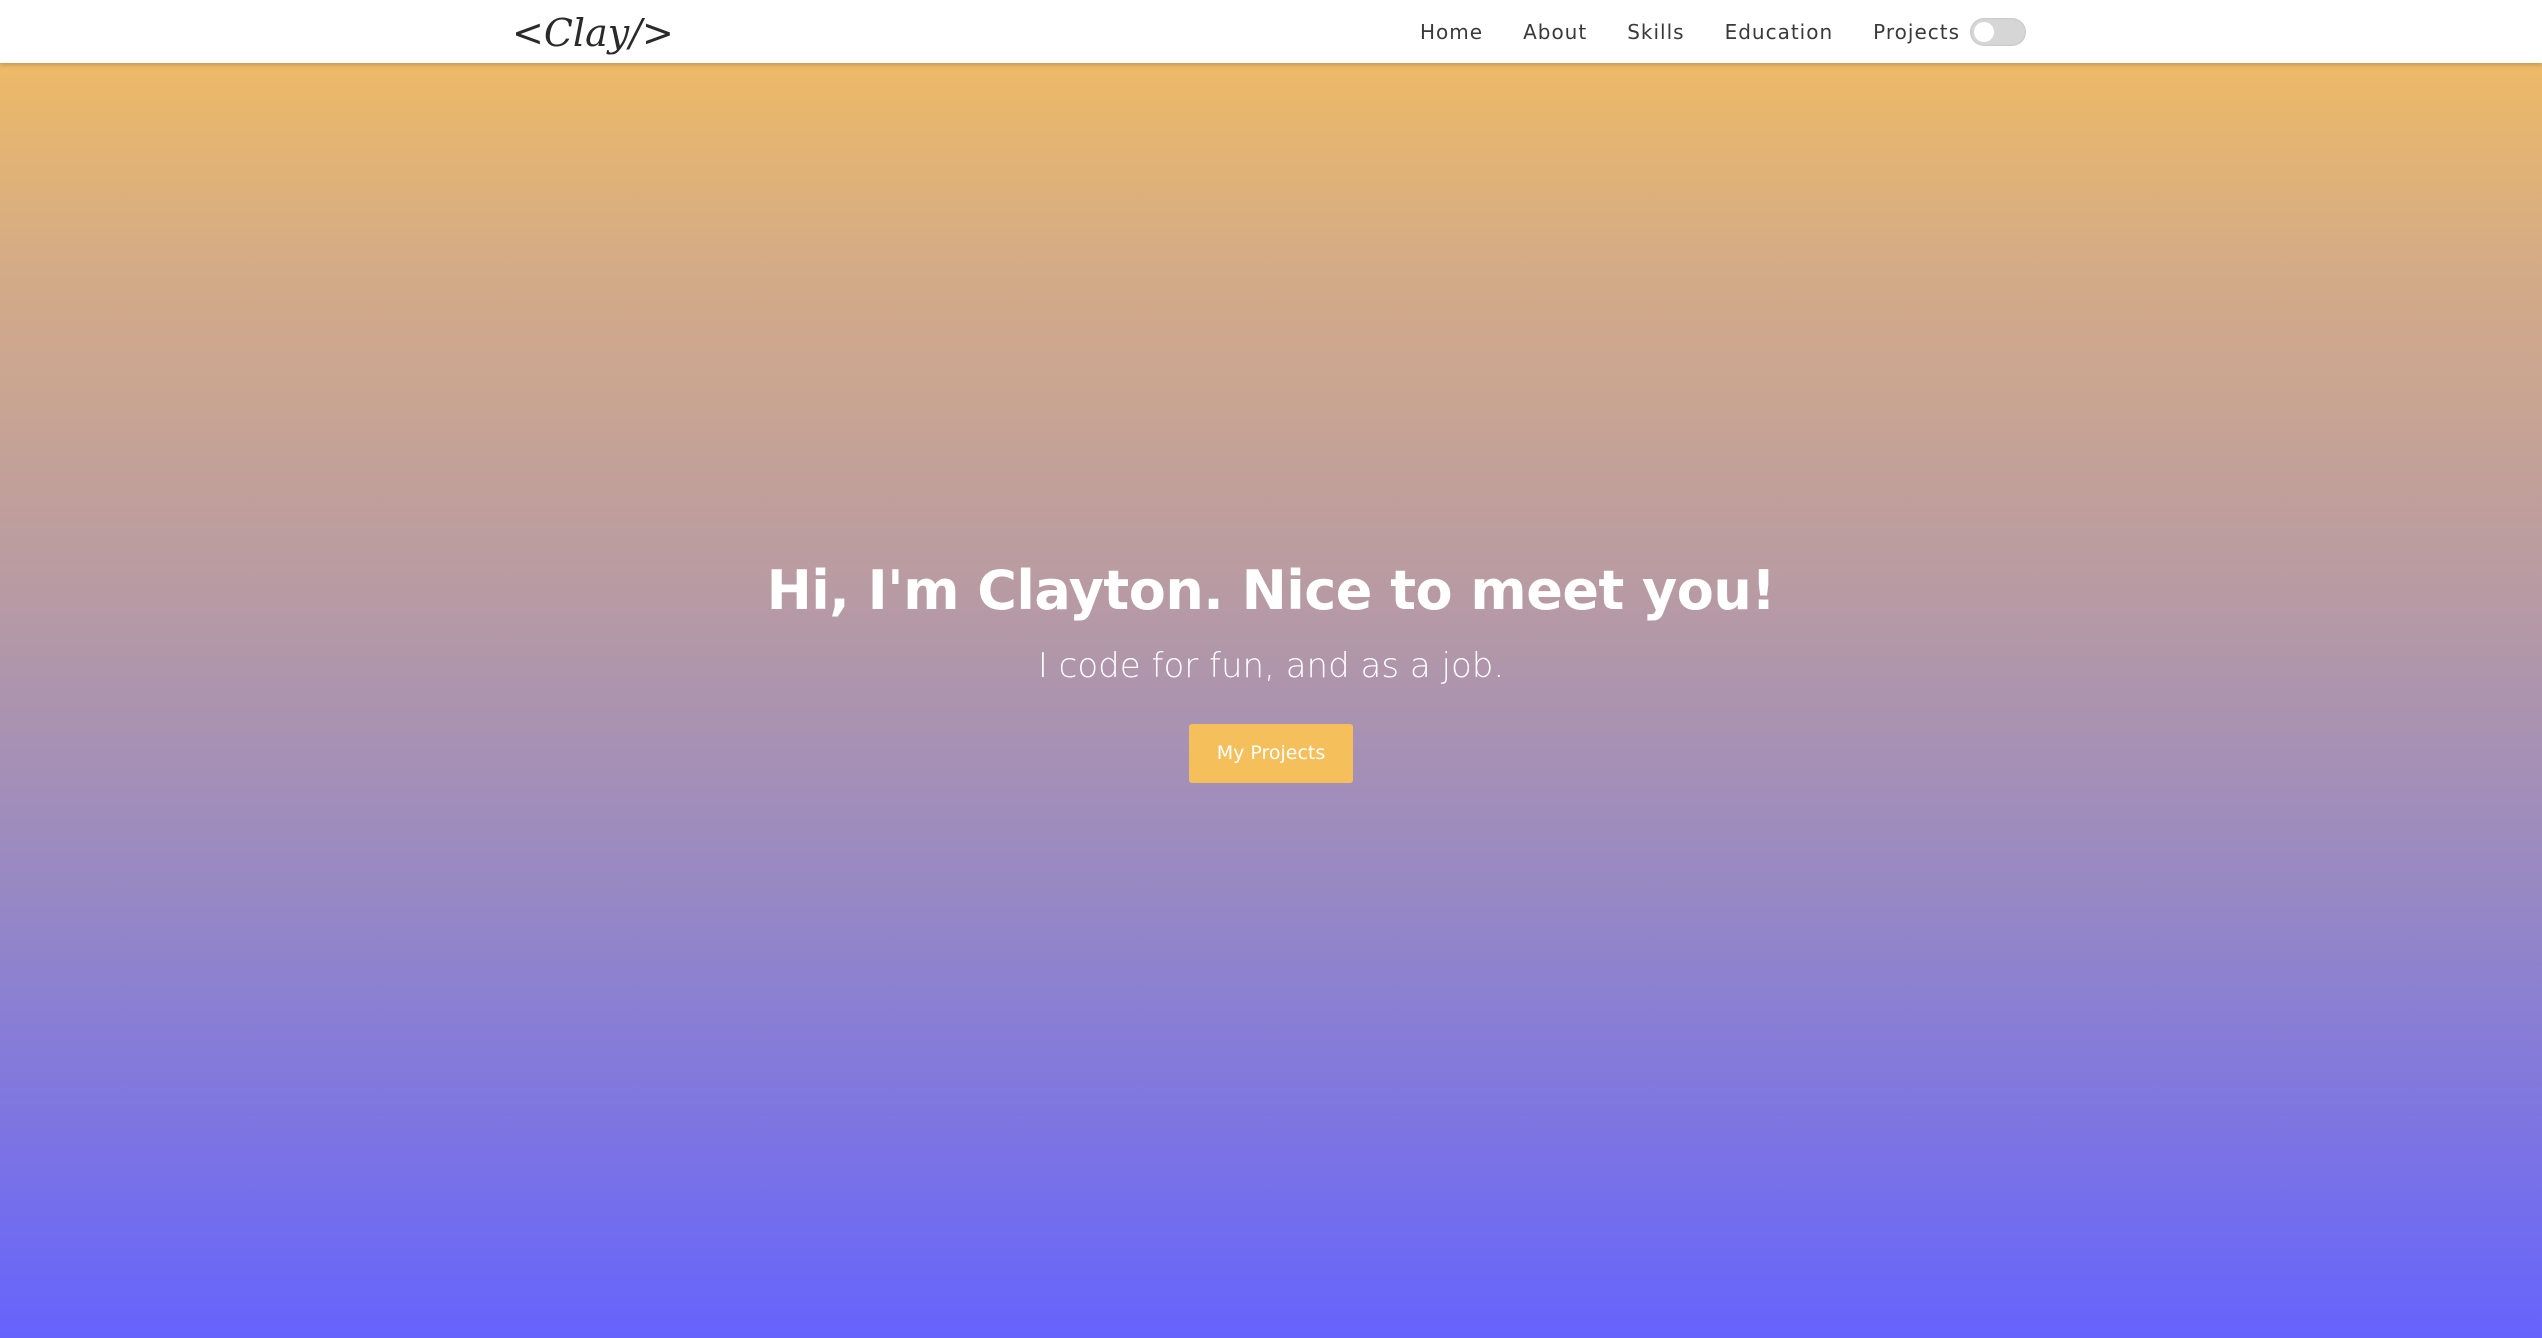 The height and width of the screenshot is (1338, 2542). Describe the element at coordinates (1779, 32) in the screenshot. I see `nav-link-education: Education` at that location.